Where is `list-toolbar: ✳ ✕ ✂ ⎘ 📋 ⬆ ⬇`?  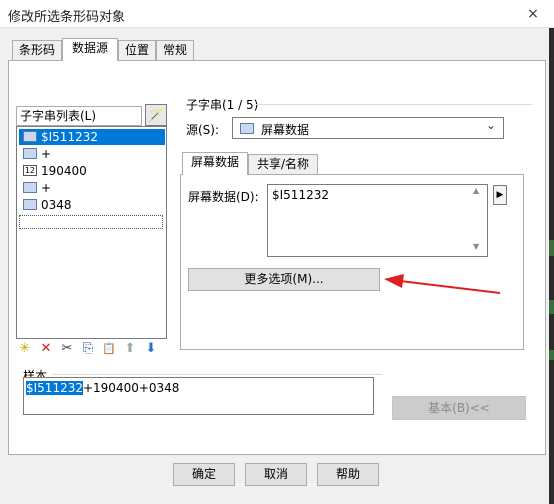
list-toolbar: ✳ ✕ ✂ ⎘ 📋 ⬆ ⬇ is located at coordinates (91, 350).